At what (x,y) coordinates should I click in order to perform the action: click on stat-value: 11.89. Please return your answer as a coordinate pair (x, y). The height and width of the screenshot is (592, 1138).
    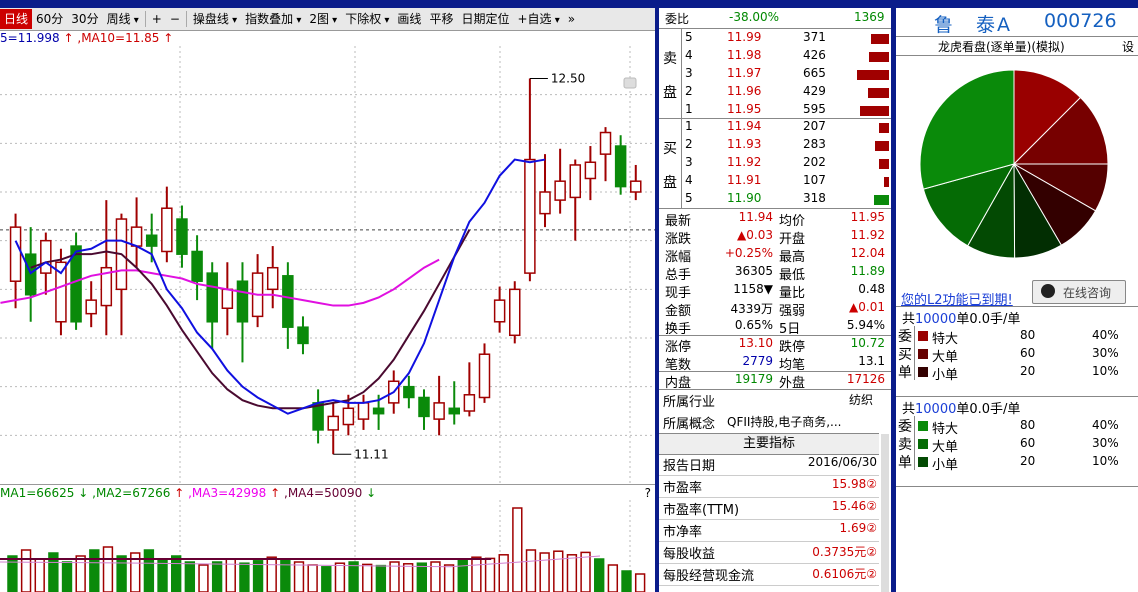
    Looking at the image, I should click on (867, 271).